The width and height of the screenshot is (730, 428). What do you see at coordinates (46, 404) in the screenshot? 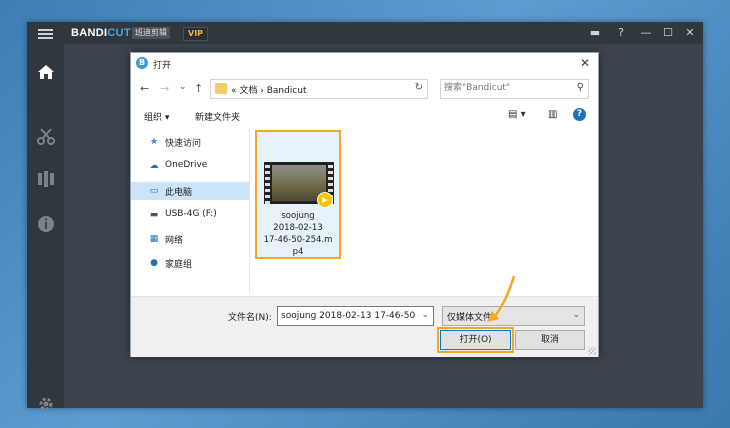
I see `settings-icon` at bounding box center [46, 404].